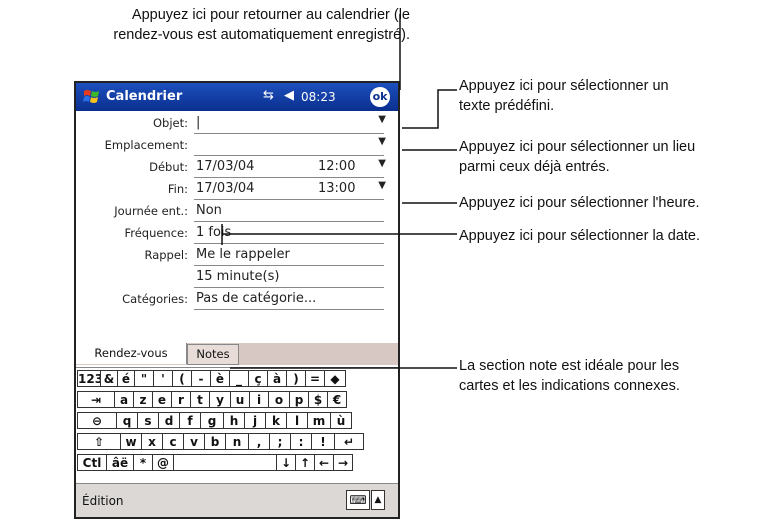  What do you see at coordinates (90, 378) in the screenshot?
I see `keyboard-key: 123` at bounding box center [90, 378].